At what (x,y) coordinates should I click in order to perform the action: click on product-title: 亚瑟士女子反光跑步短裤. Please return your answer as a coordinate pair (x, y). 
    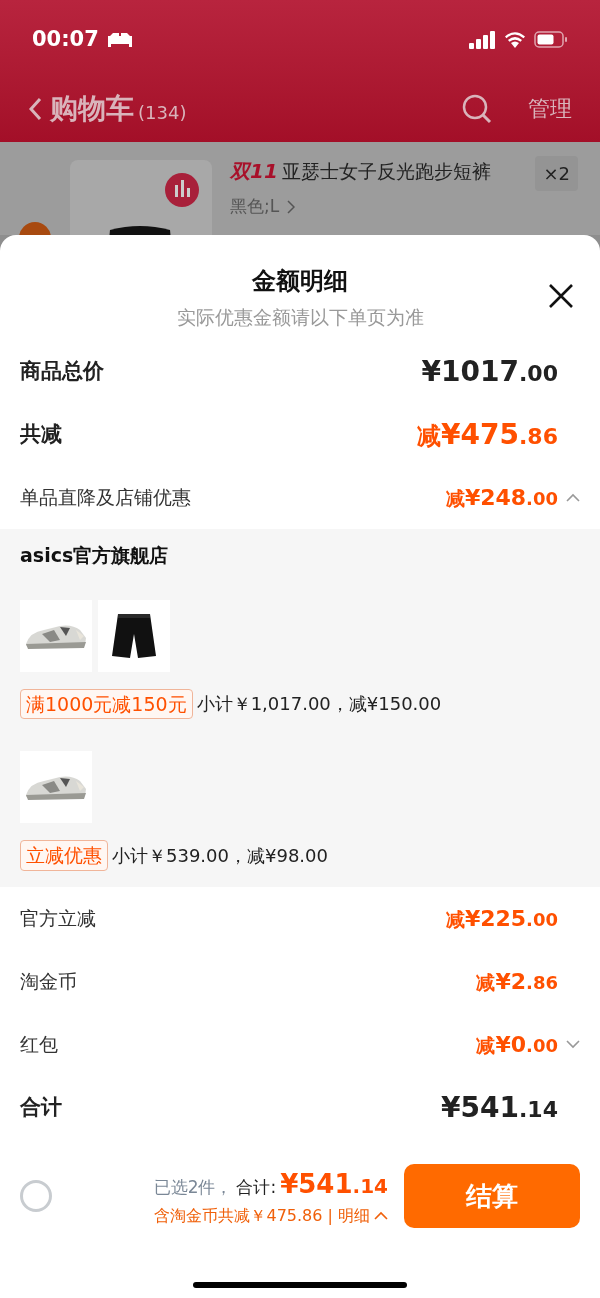
    Looking at the image, I should click on (386, 171).